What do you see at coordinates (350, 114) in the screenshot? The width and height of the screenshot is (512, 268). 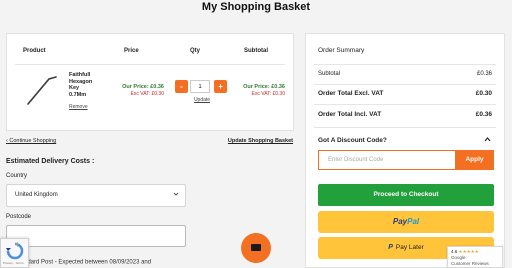 I see `total-incl-vat-label: Order Total Incl. VAT` at bounding box center [350, 114].